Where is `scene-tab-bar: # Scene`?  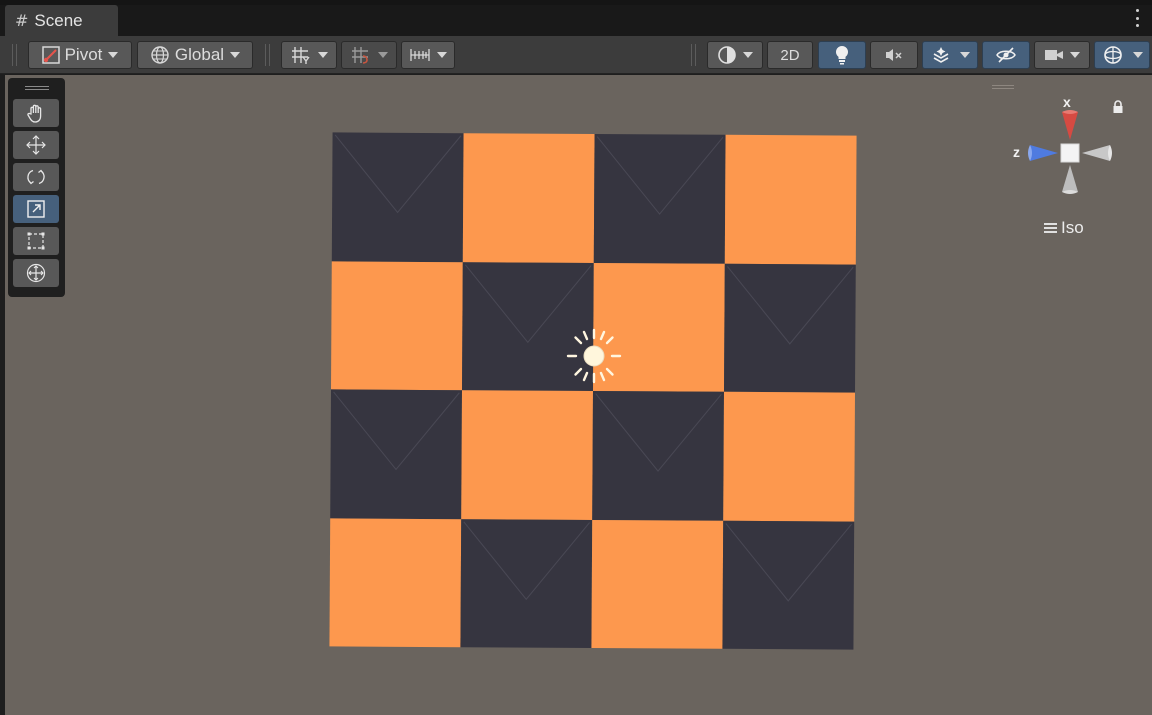
scene-tab-bar: # Scene is located at coordinates (576, 18).